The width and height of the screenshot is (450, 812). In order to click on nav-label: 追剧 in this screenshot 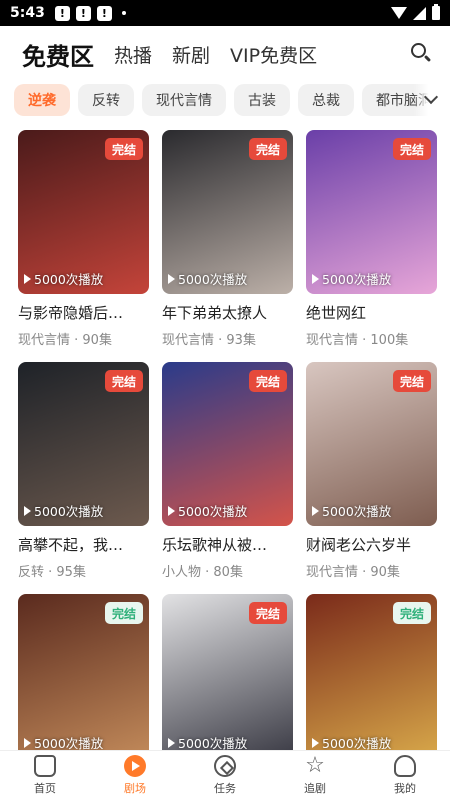, I will do `click(315, 788)`.